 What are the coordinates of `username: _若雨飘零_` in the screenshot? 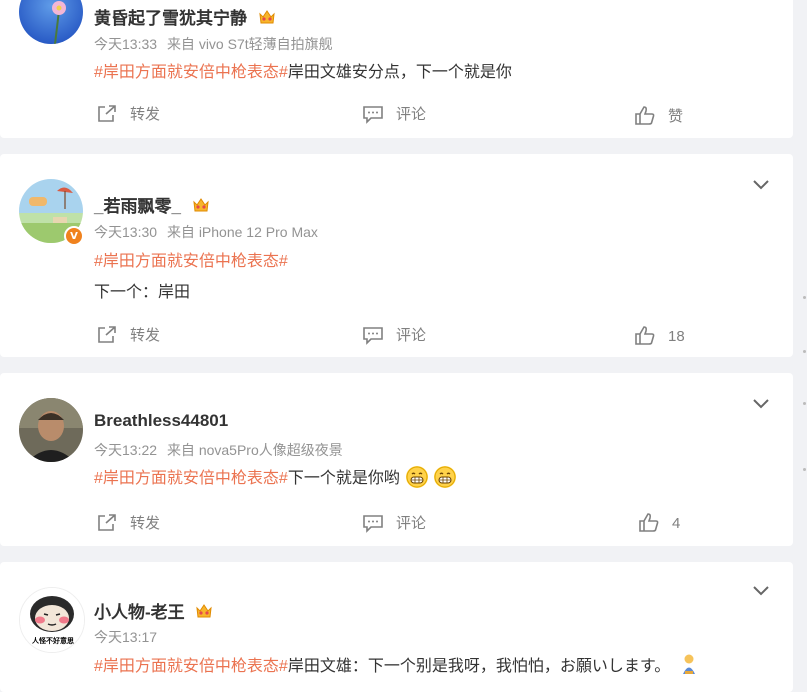 It's located at (152, 204).